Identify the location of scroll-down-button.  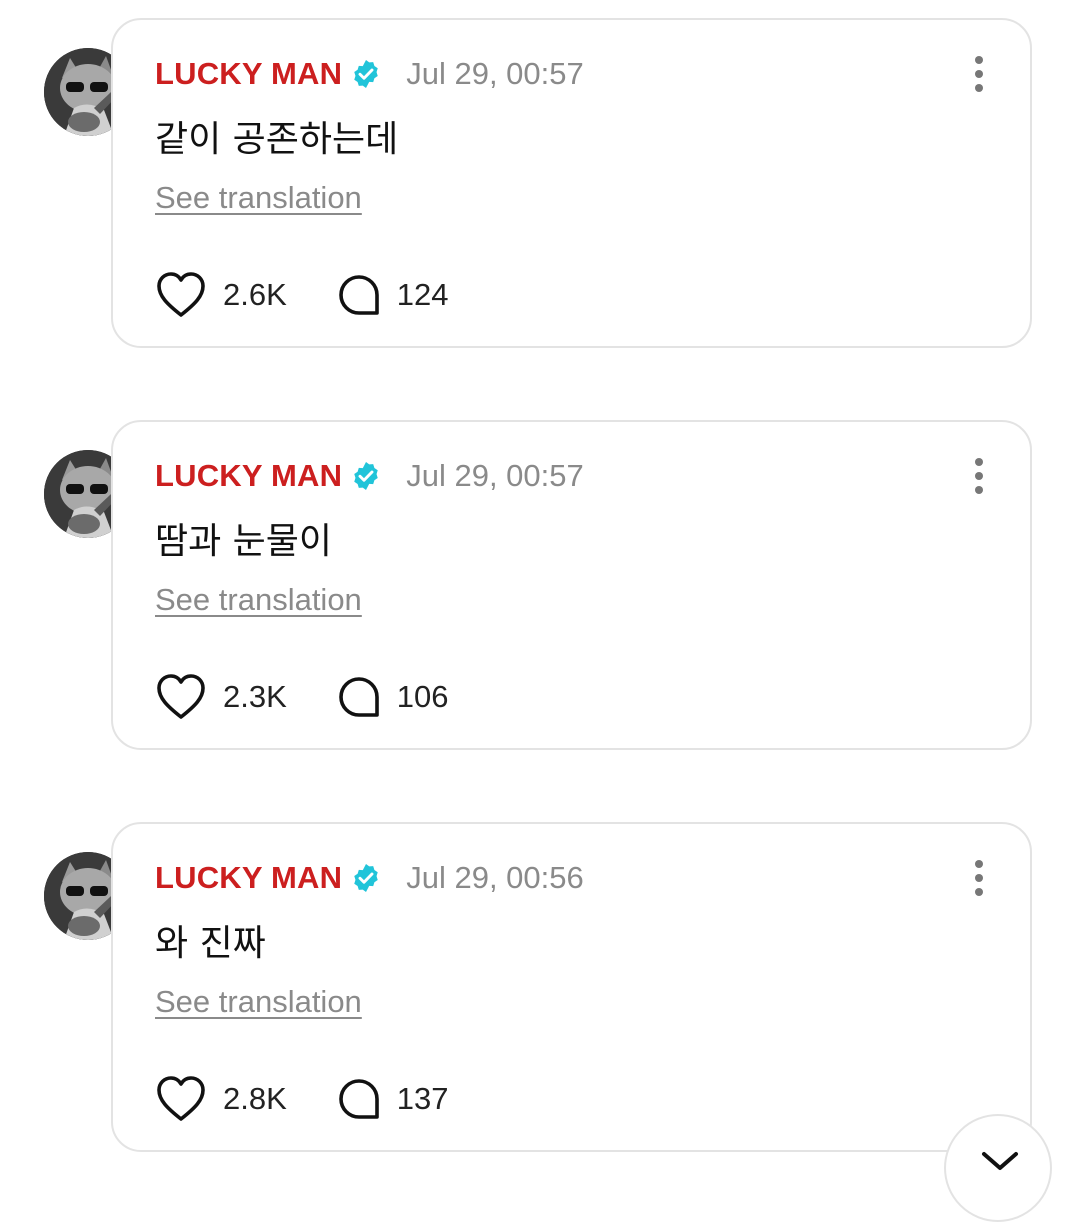
(998, 1168).